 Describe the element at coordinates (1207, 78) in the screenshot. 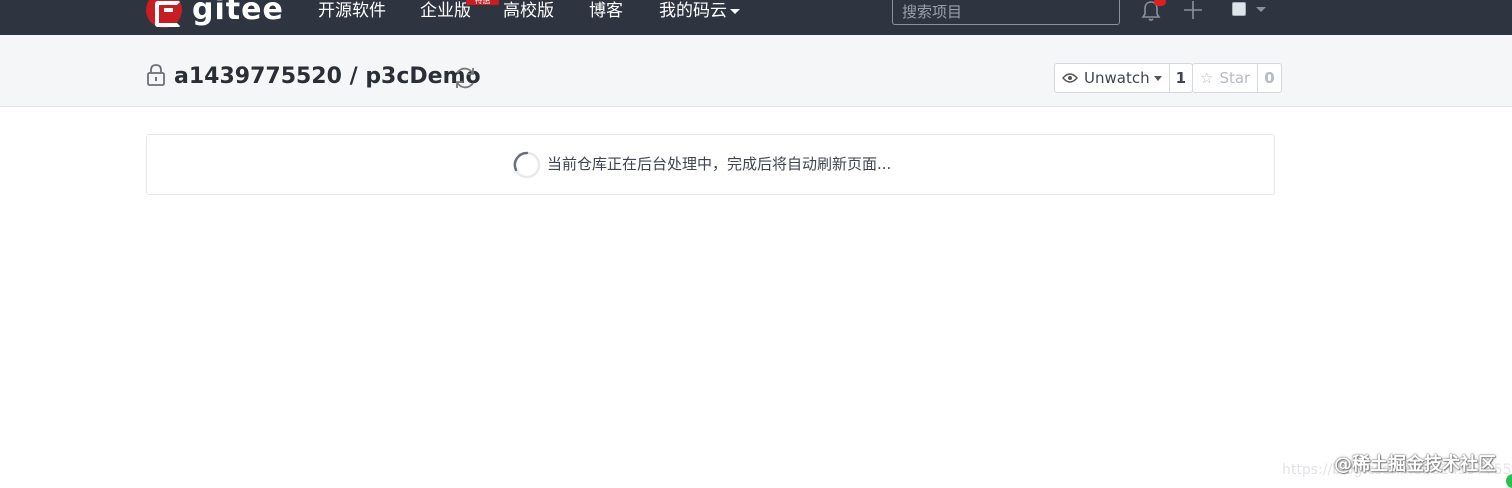

I see `star-icon: ☆` at that location.